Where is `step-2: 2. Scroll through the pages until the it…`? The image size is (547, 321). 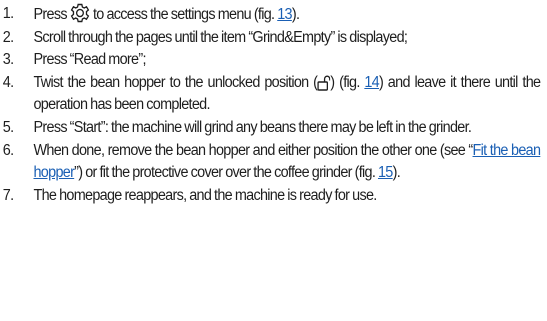 step-2: 2. Scroll through the pages until the it… is located at coordinates (272, 38).